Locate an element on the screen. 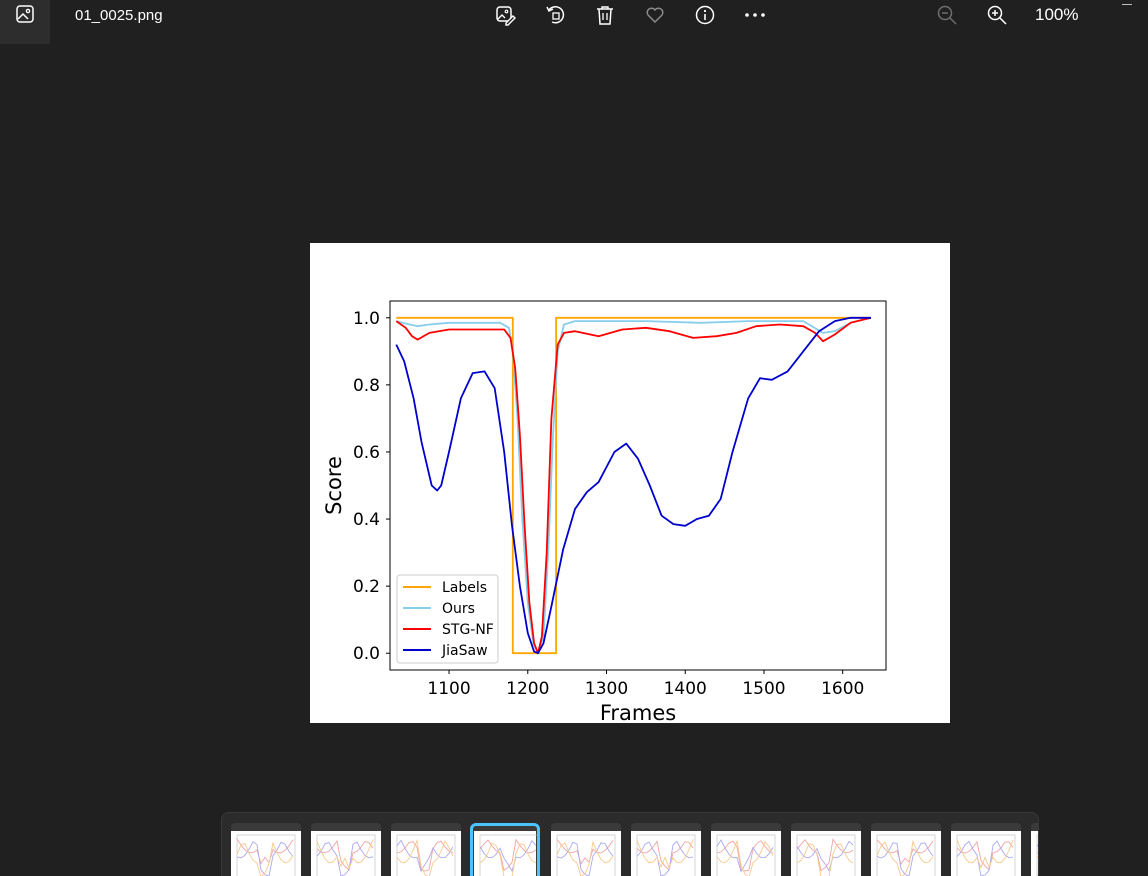 This screenshot has width=1148, height=876. x-tick-label: 1500 is located at coordinates (763, 689).